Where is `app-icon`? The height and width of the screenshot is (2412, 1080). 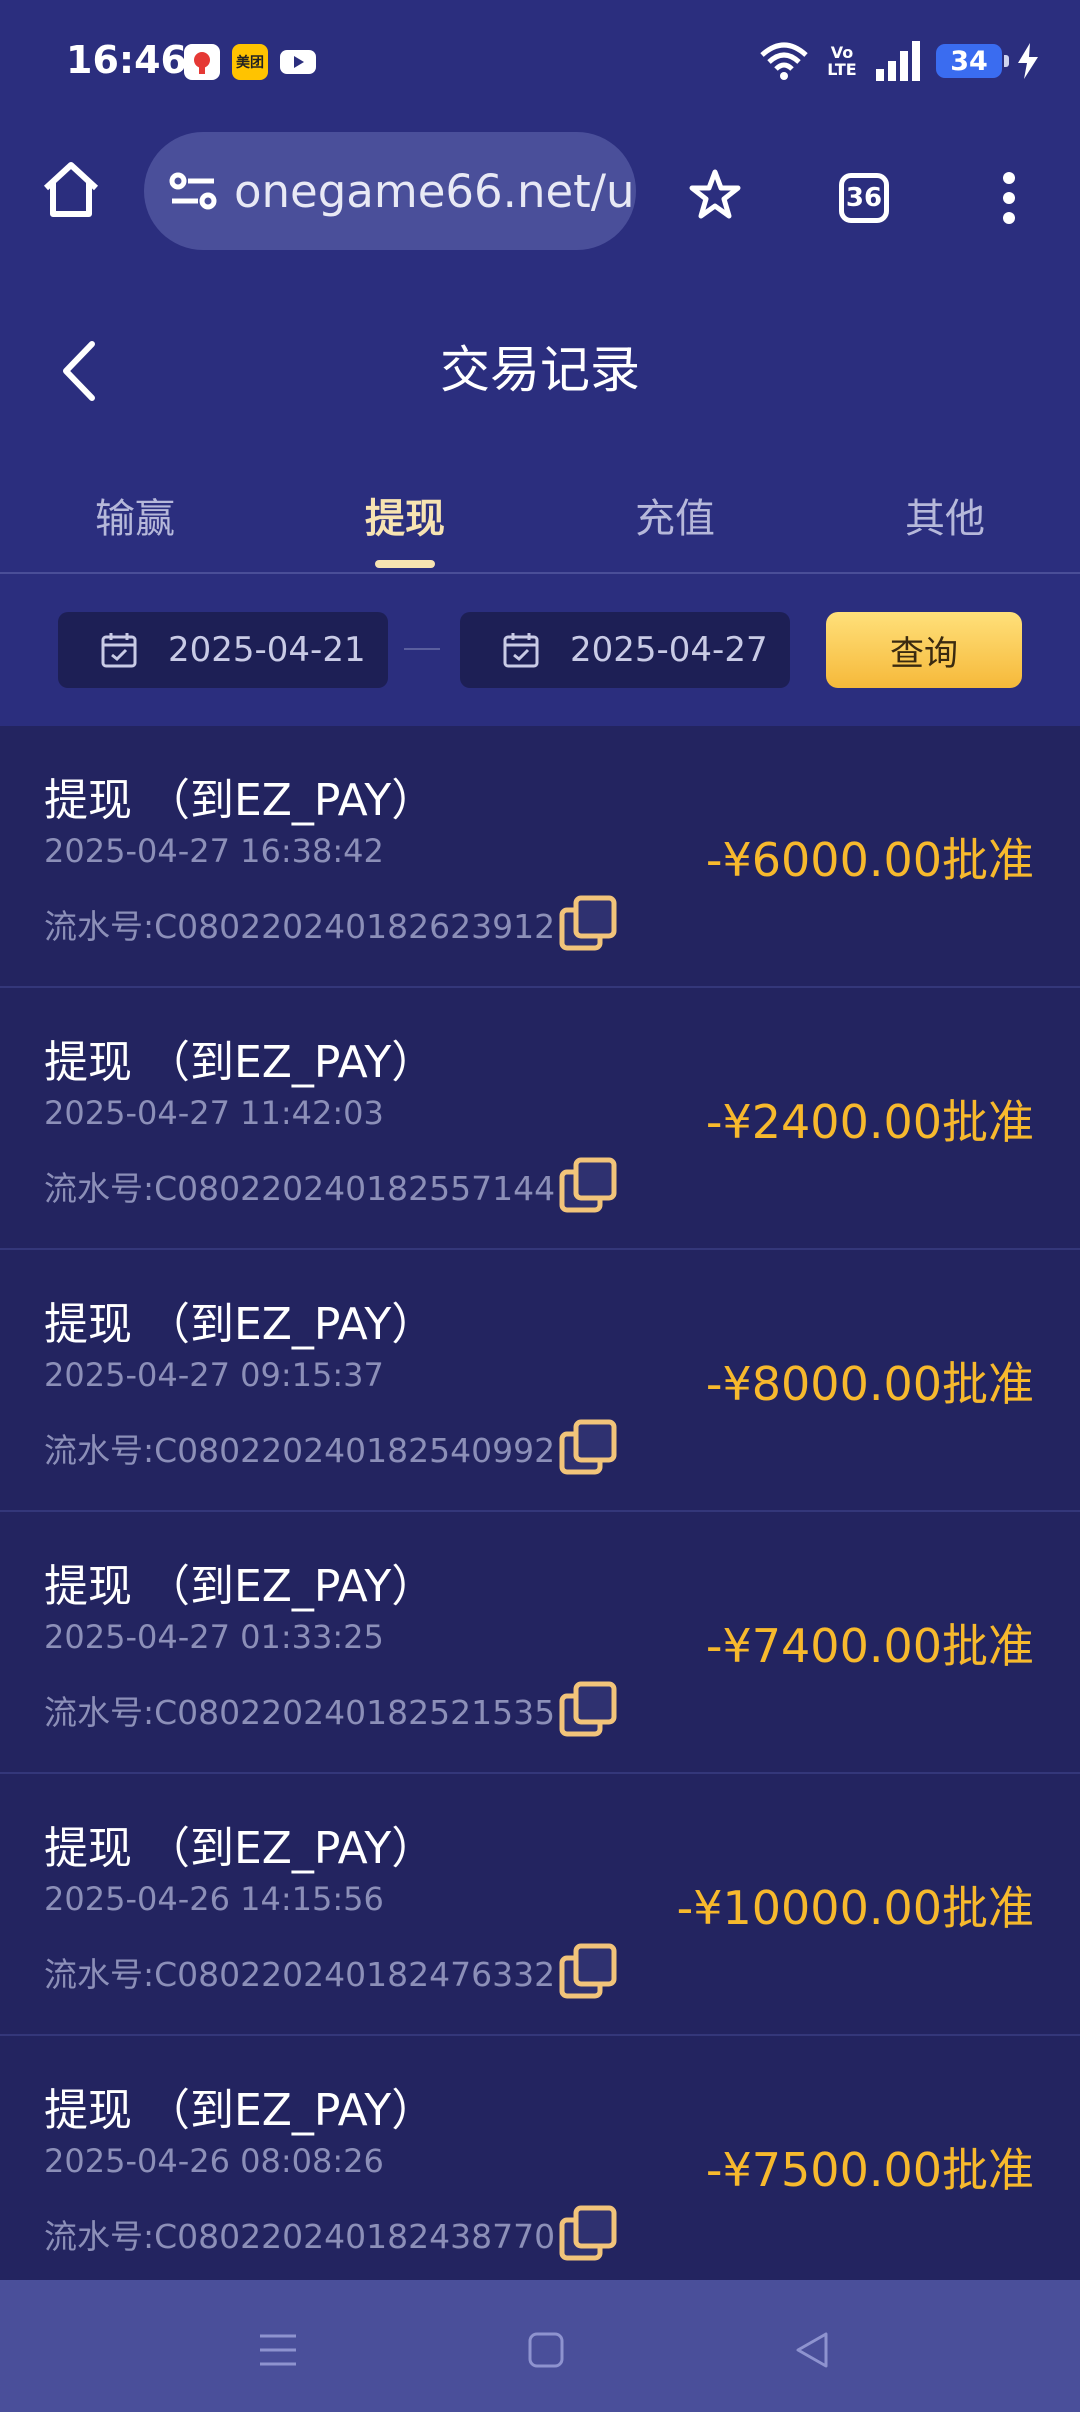
app-icon is located at coordinates (202, 62).